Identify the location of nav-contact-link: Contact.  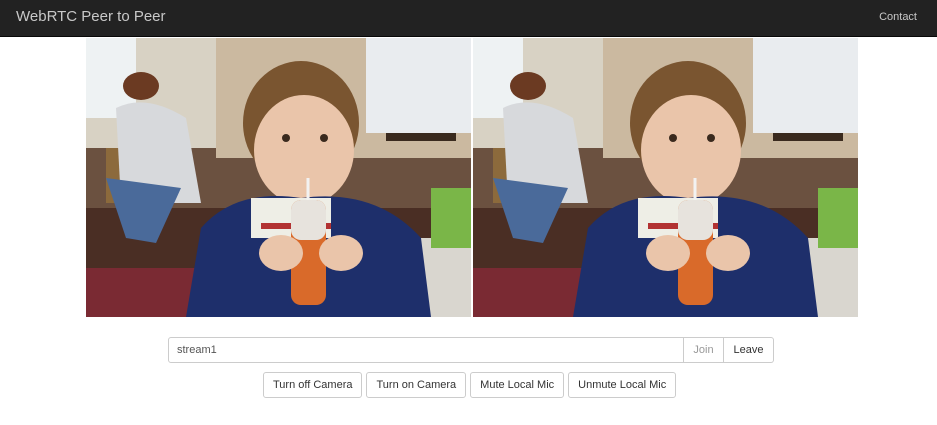
(898, 17).